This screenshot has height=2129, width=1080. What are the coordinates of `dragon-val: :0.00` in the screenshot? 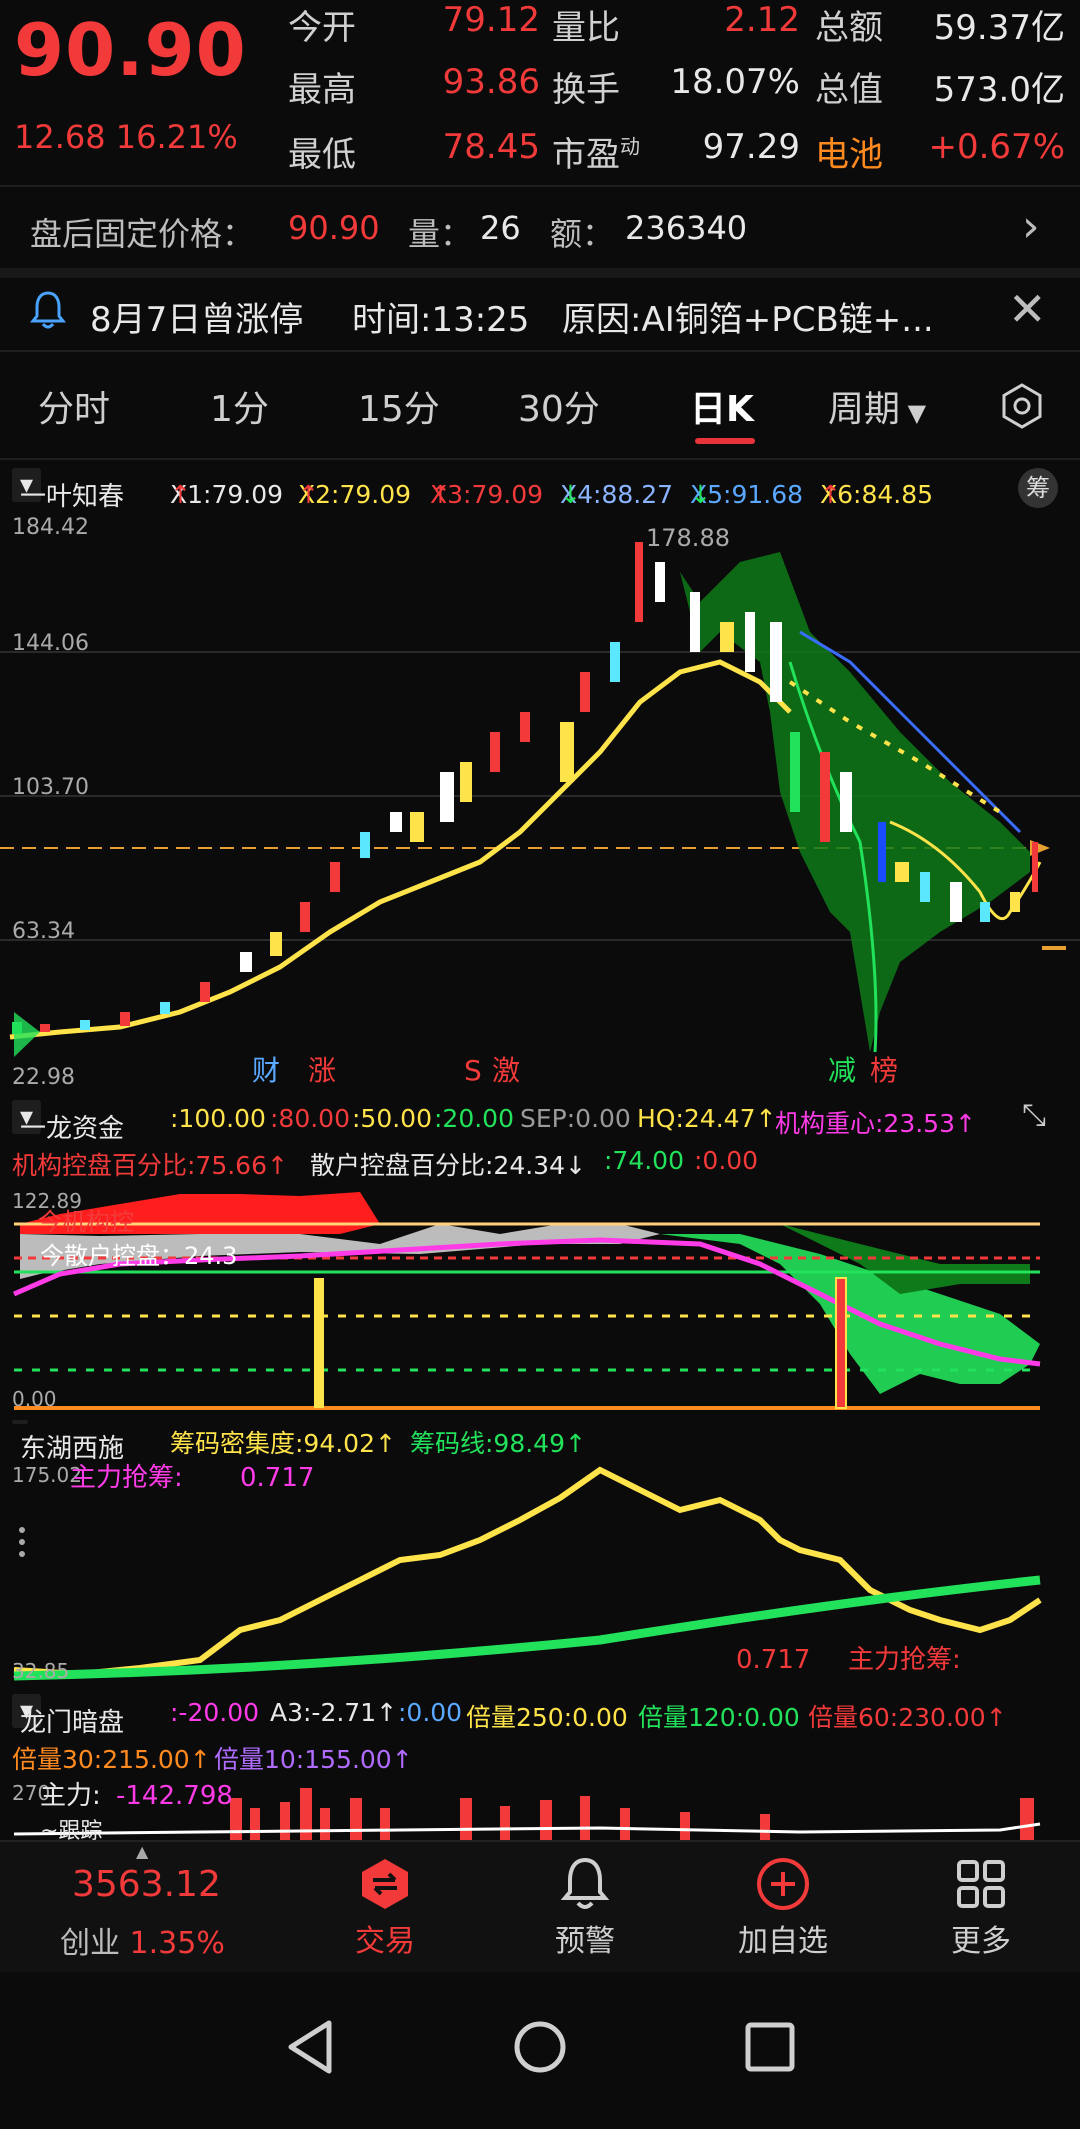 It's located at (430, 1712).